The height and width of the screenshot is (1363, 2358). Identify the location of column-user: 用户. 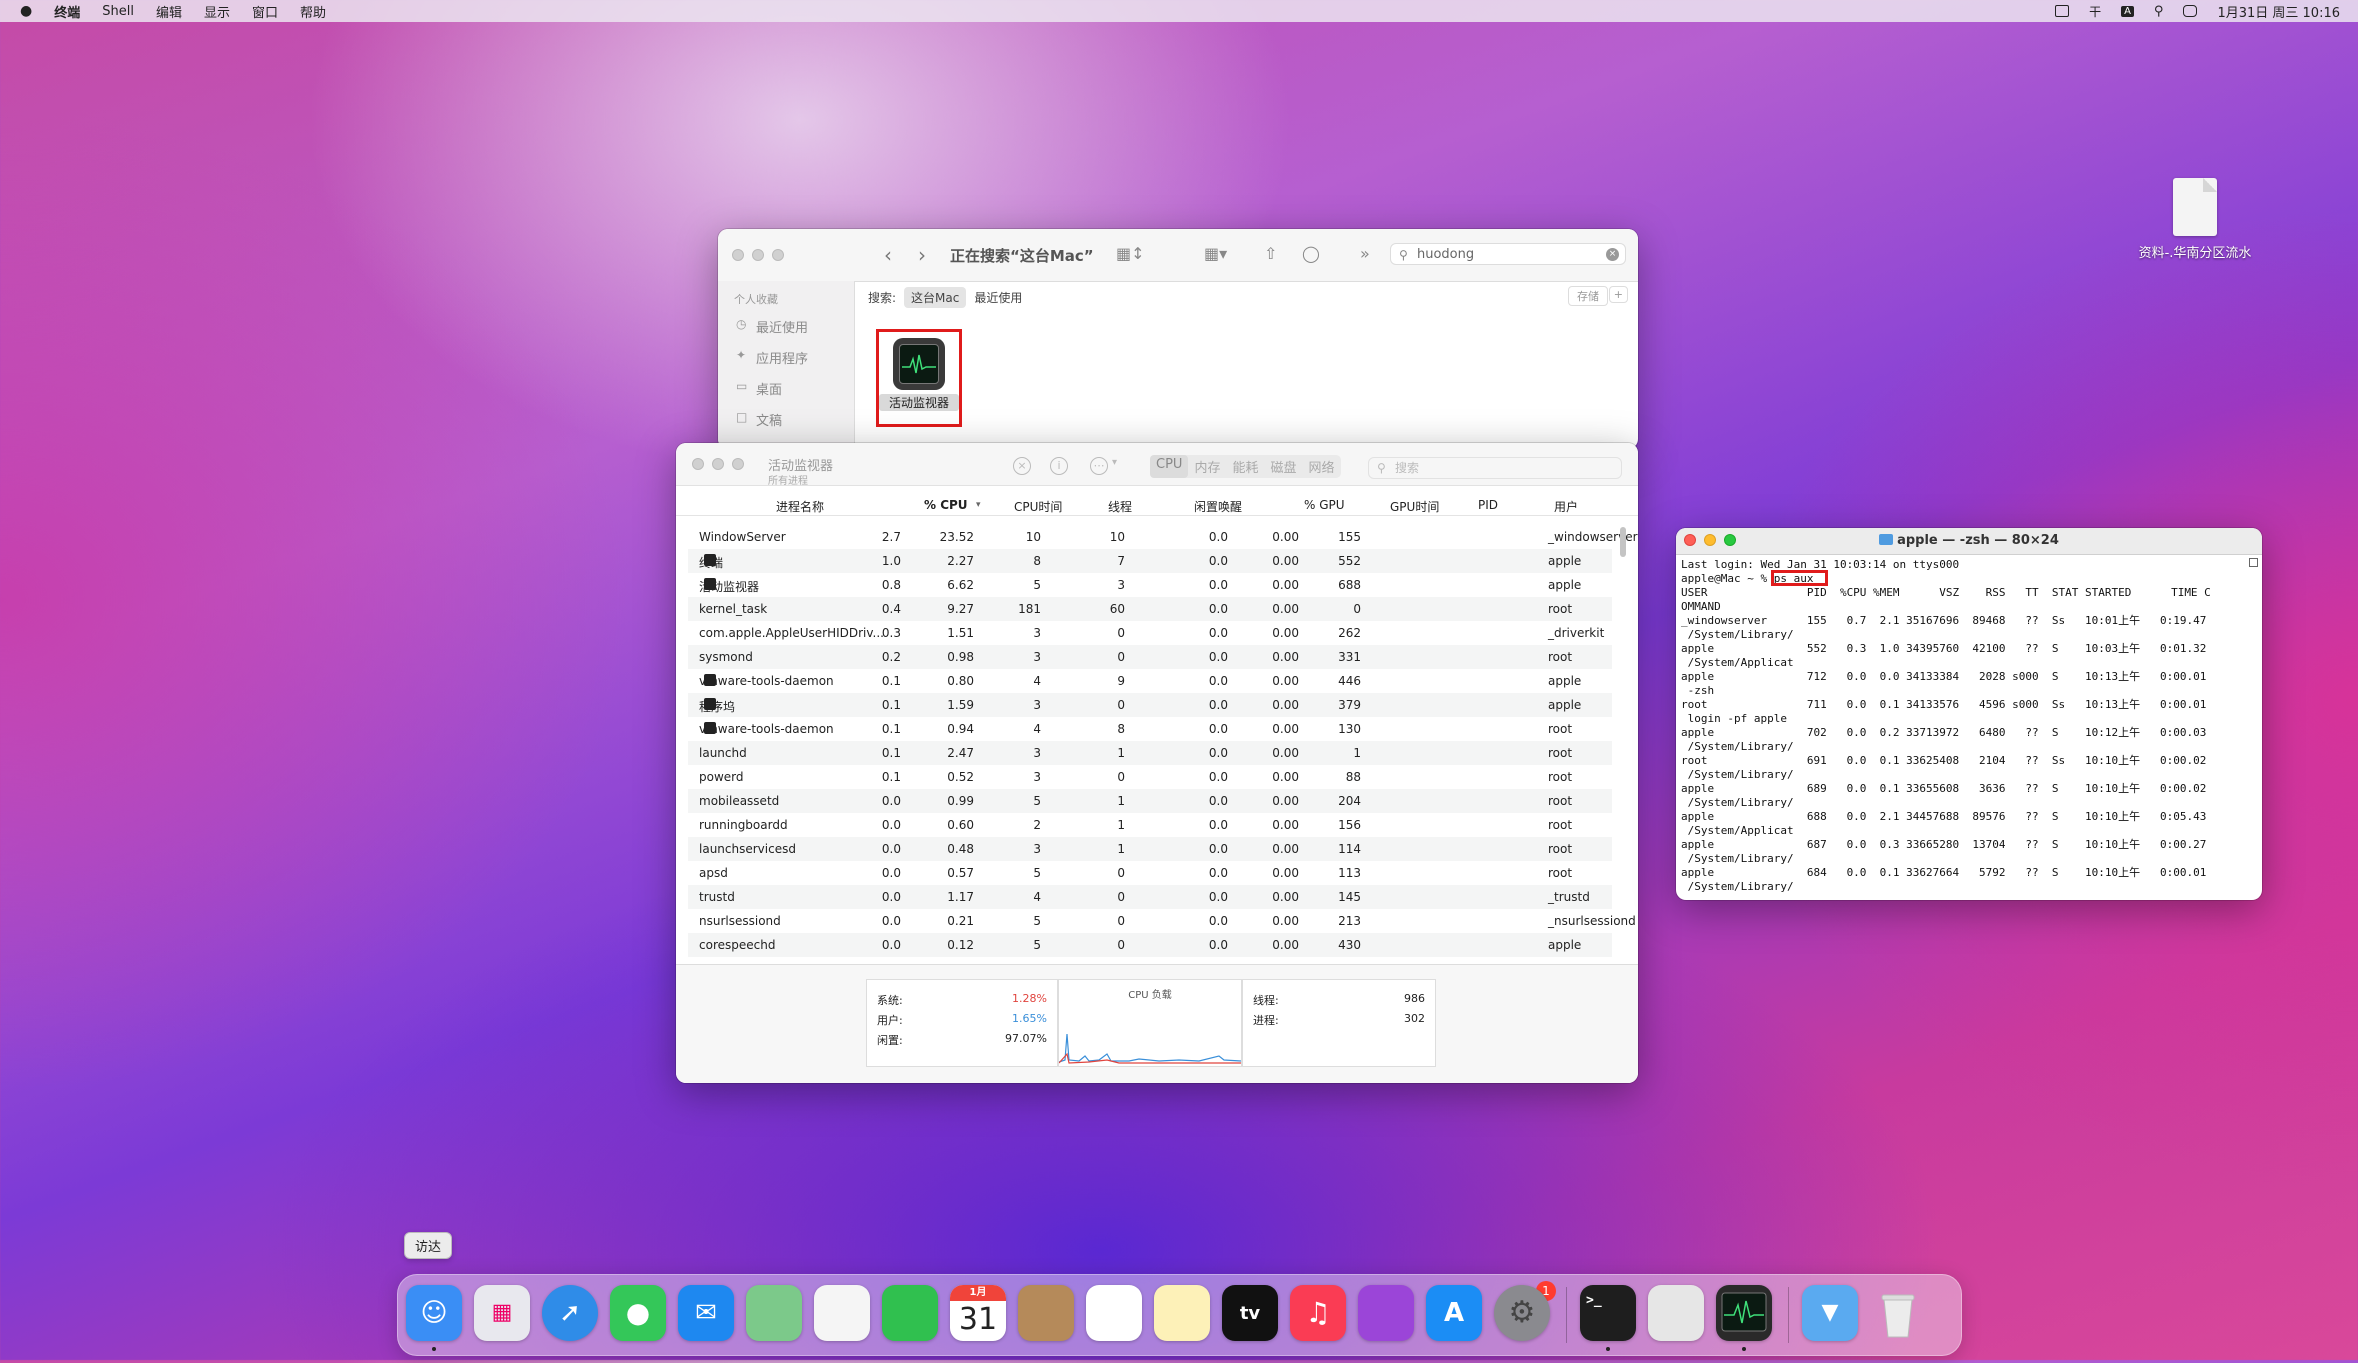
(1566, 506).